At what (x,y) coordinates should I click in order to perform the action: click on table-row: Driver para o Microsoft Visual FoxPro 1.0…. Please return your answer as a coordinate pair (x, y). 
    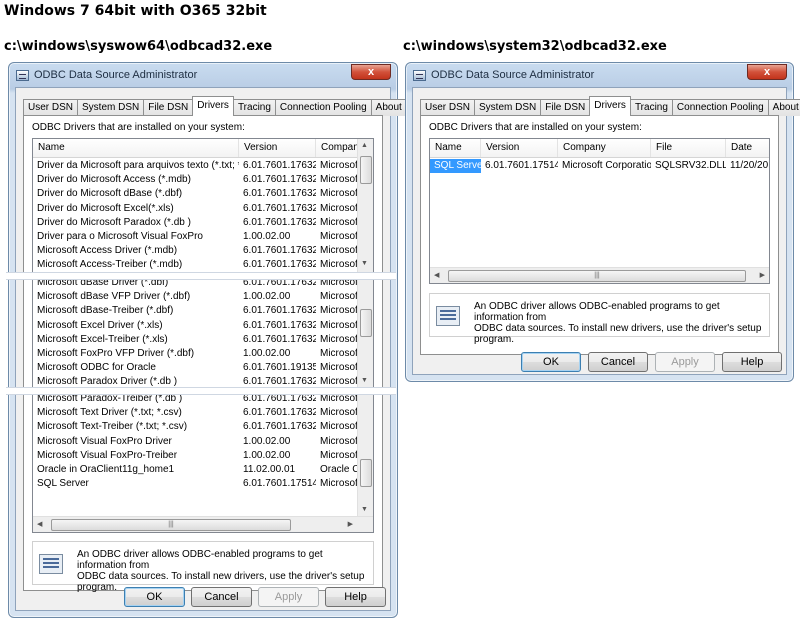
    Looking at the image, I should click on (196, 237).